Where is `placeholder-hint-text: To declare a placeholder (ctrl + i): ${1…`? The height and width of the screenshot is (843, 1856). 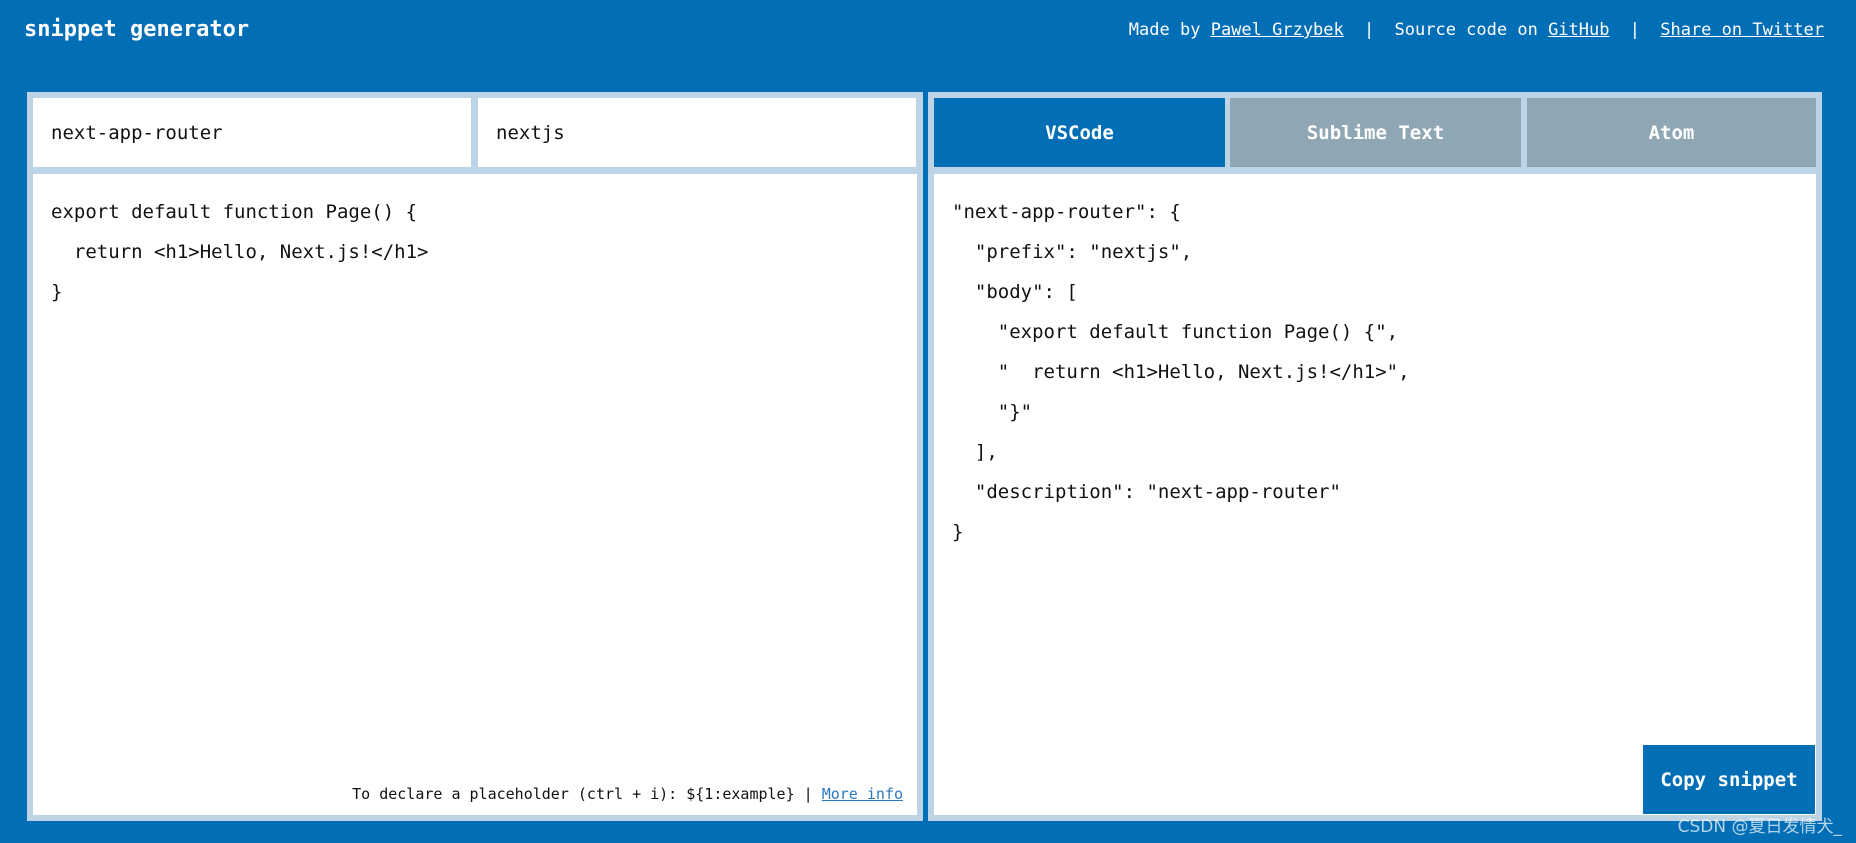 placeholder-hint-text: To declare a placeholder (ctrl + i): ${1… is located at coordinates (582, 794).